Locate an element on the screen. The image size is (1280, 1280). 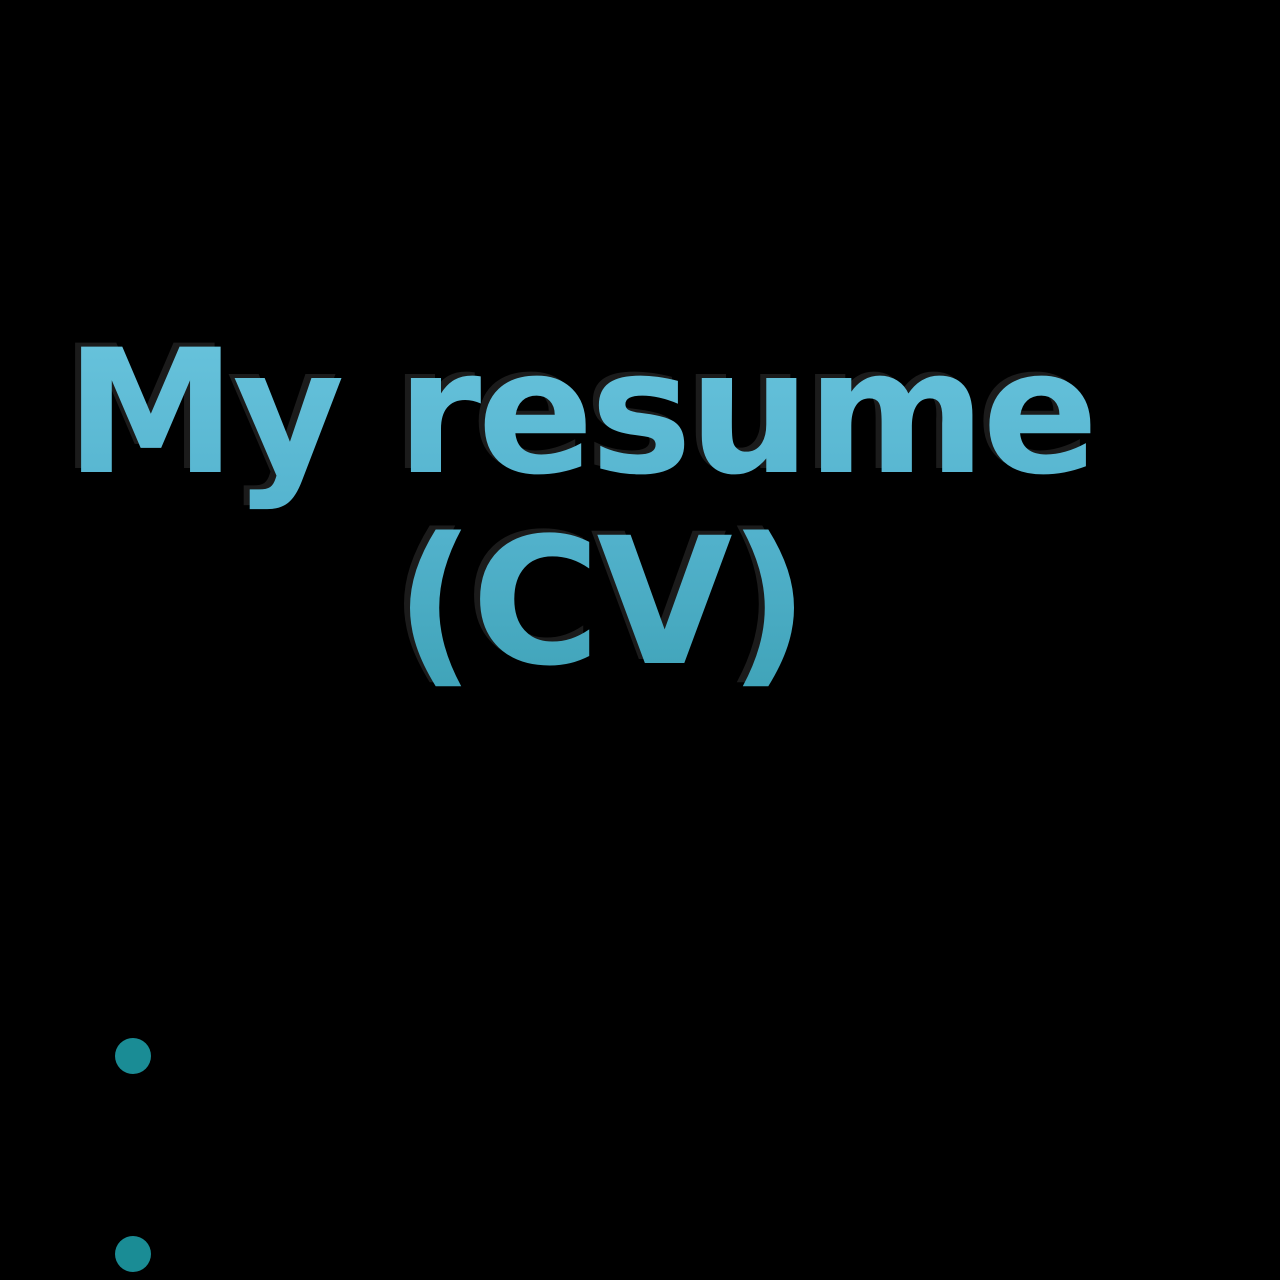
title-line-1: My resume is located at coordinates (580, 412).